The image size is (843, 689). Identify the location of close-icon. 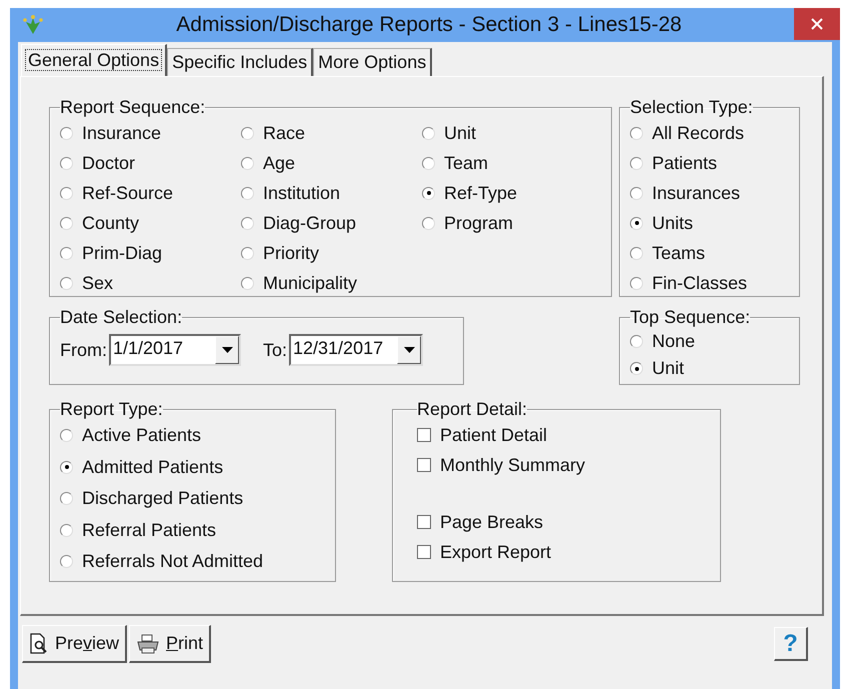
(817, 24).